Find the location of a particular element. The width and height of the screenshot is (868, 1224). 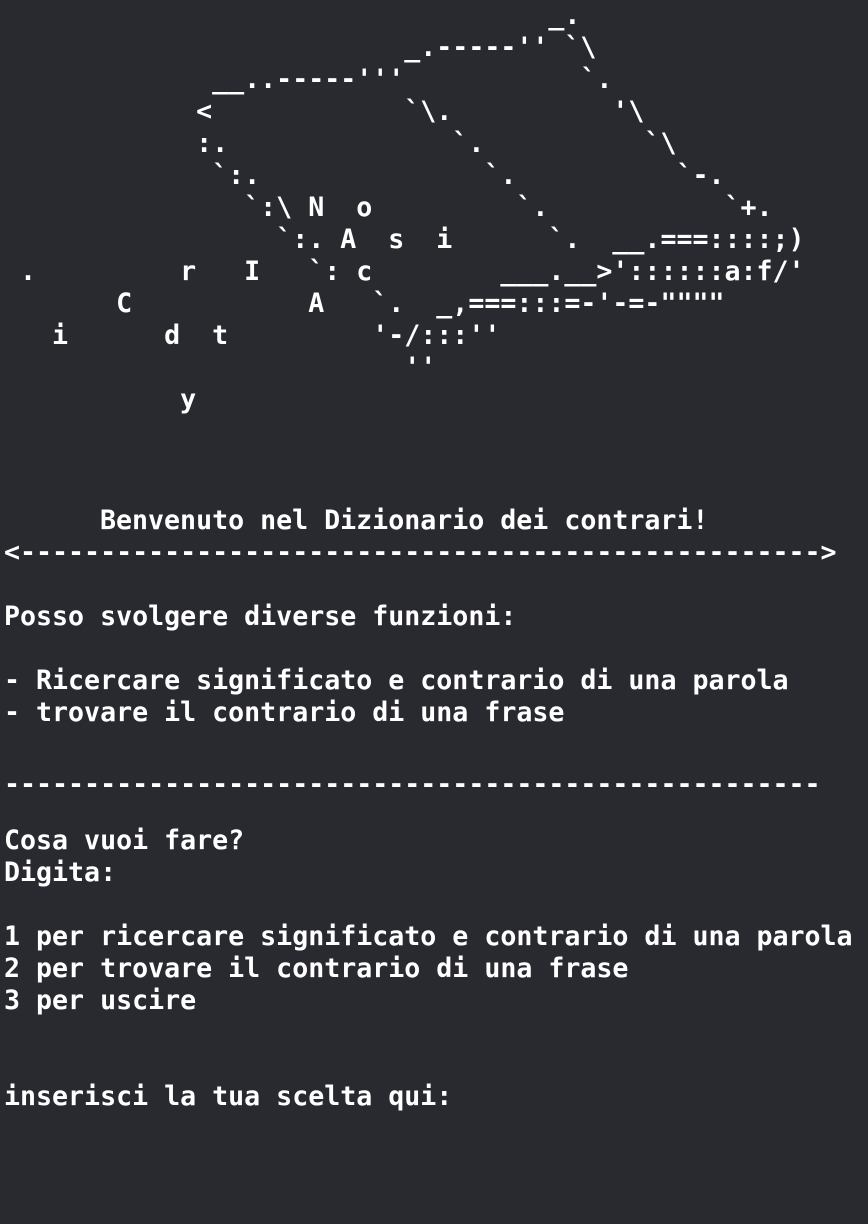

question-text: Cosa vuoi fare? is located at coordinates (124, 840).